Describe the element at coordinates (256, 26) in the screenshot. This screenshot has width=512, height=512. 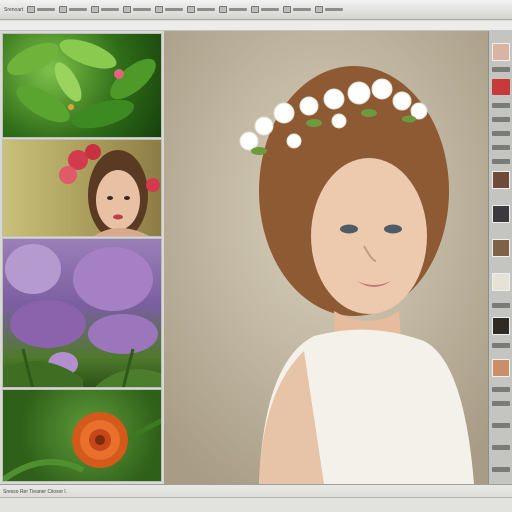
I see `sub-toolbar` at that location.